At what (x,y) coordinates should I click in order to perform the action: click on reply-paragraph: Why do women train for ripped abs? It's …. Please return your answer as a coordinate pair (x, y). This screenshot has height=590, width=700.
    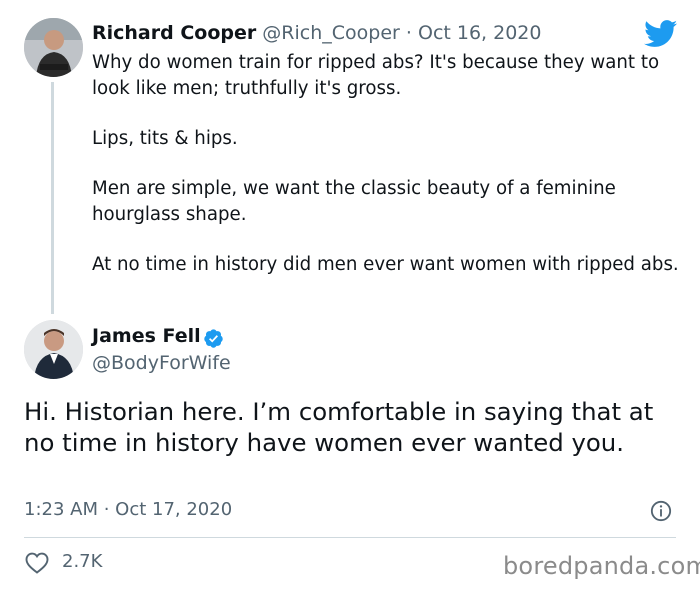
    Looking at the image, I should click on (376, 75).